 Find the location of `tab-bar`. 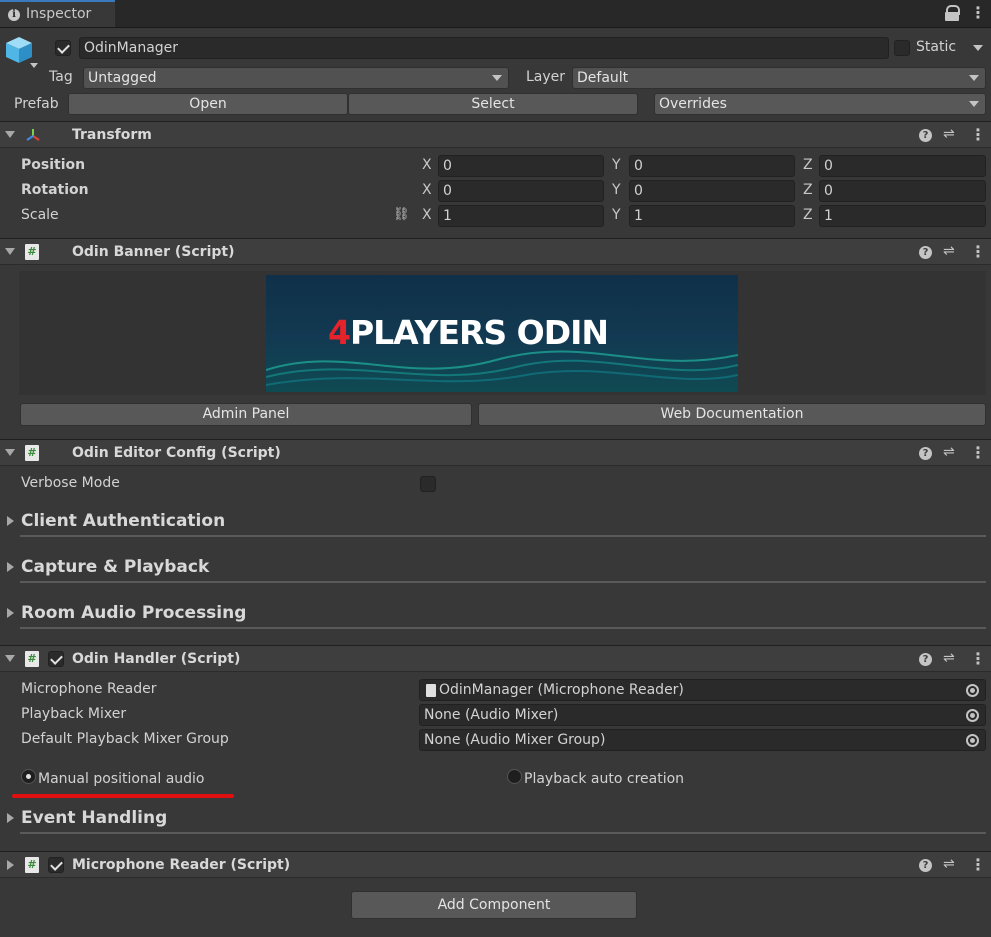

tab-bar is located at coordinates (495, 14).